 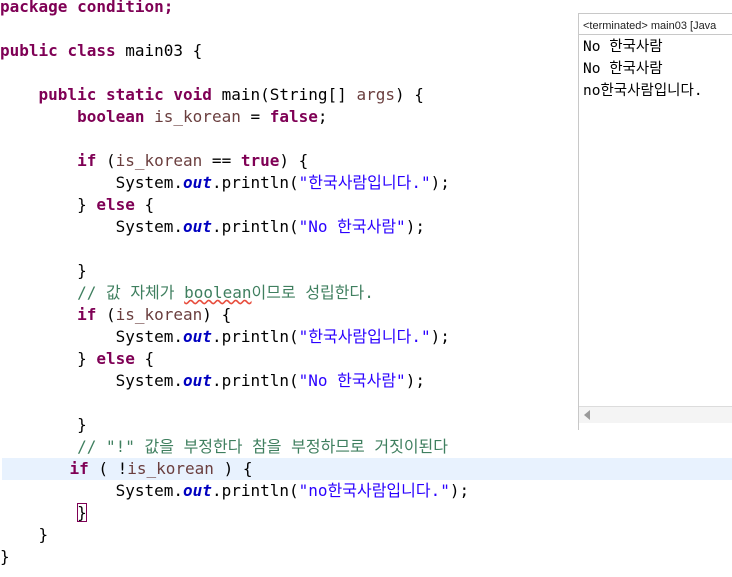 I want to click on class-name: main03 {, so click(x=159, y=50).